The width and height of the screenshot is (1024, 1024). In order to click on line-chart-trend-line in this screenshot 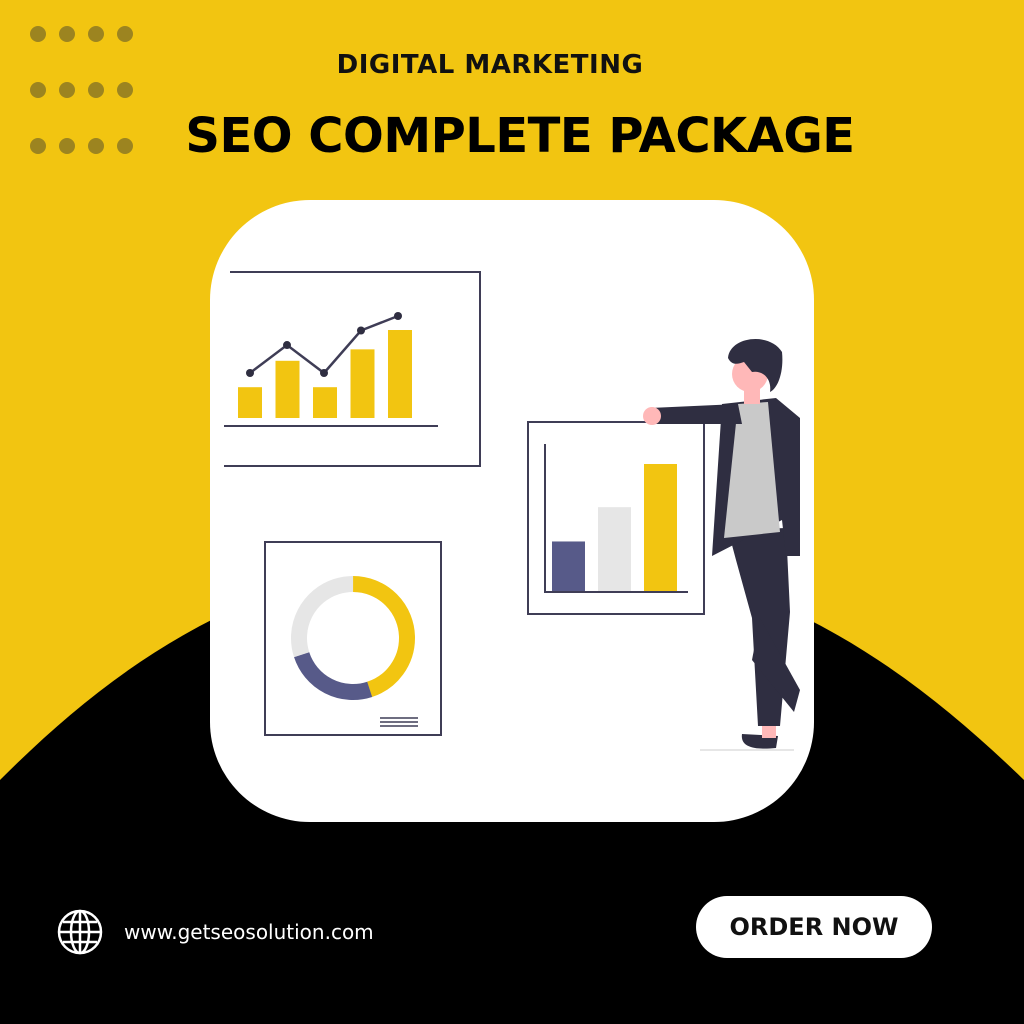, I will do `click(324, 344)`.